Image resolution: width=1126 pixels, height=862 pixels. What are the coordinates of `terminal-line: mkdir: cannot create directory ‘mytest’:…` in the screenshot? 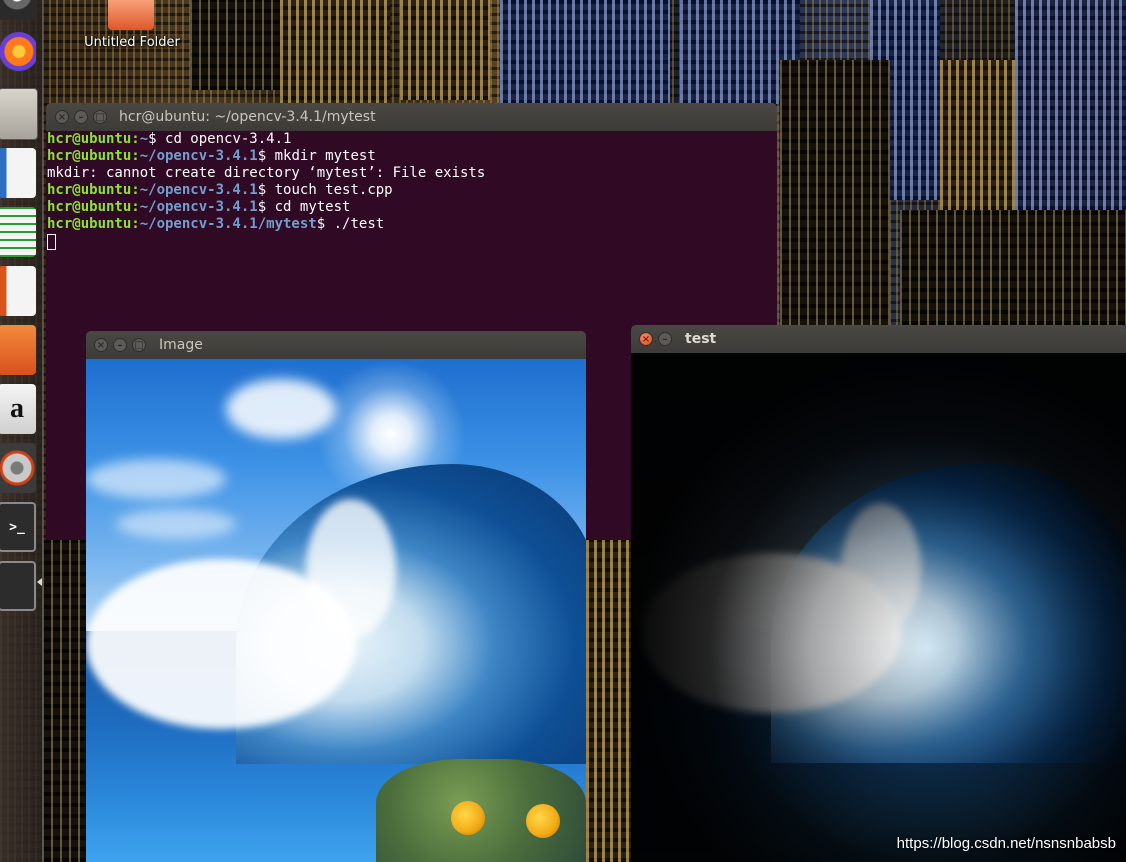 It's located at (266, 173).